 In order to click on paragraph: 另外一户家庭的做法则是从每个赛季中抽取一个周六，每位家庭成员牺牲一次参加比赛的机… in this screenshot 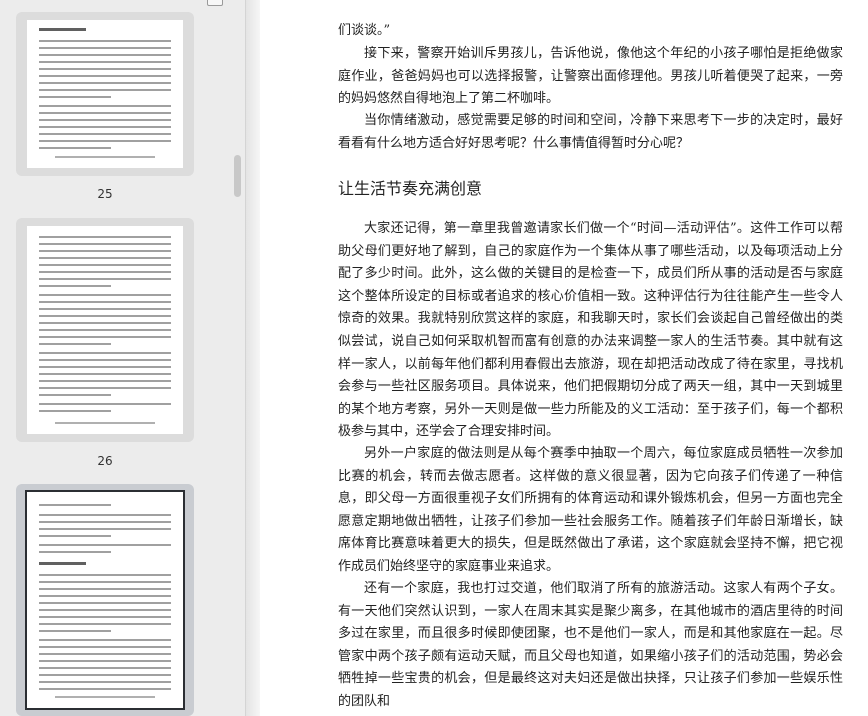, I will do `click(590, 510)`.